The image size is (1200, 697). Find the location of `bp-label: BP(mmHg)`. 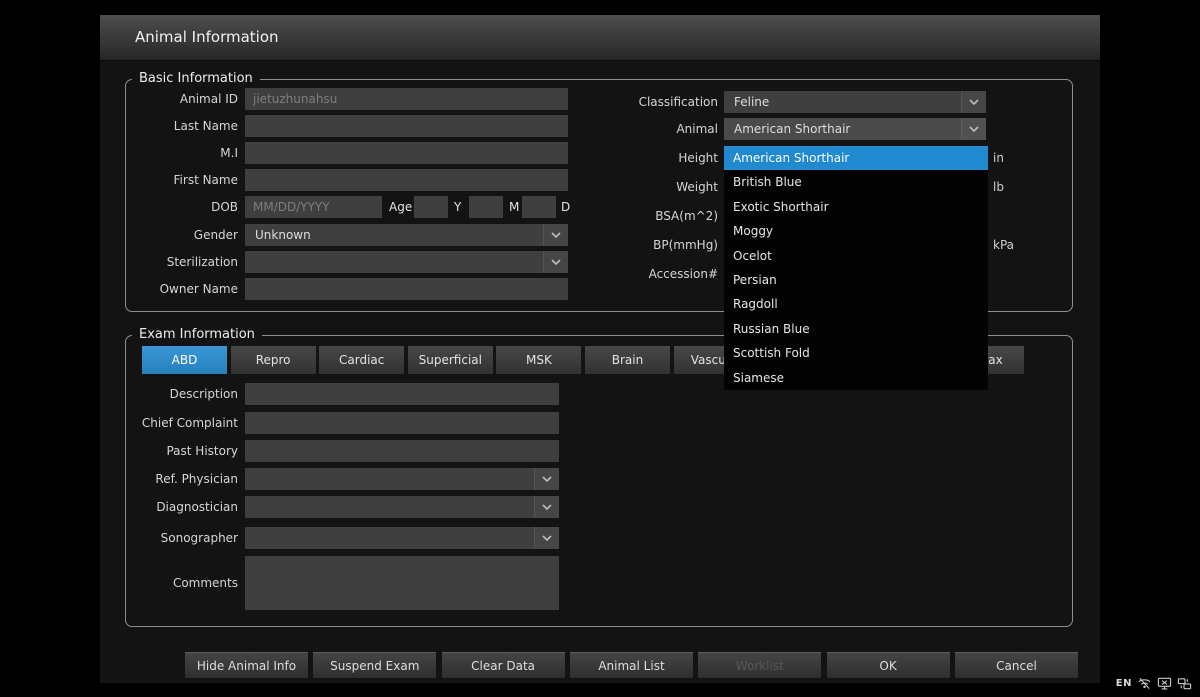

bp-label: BP(mmHg) is located at coordinates (685, 245).